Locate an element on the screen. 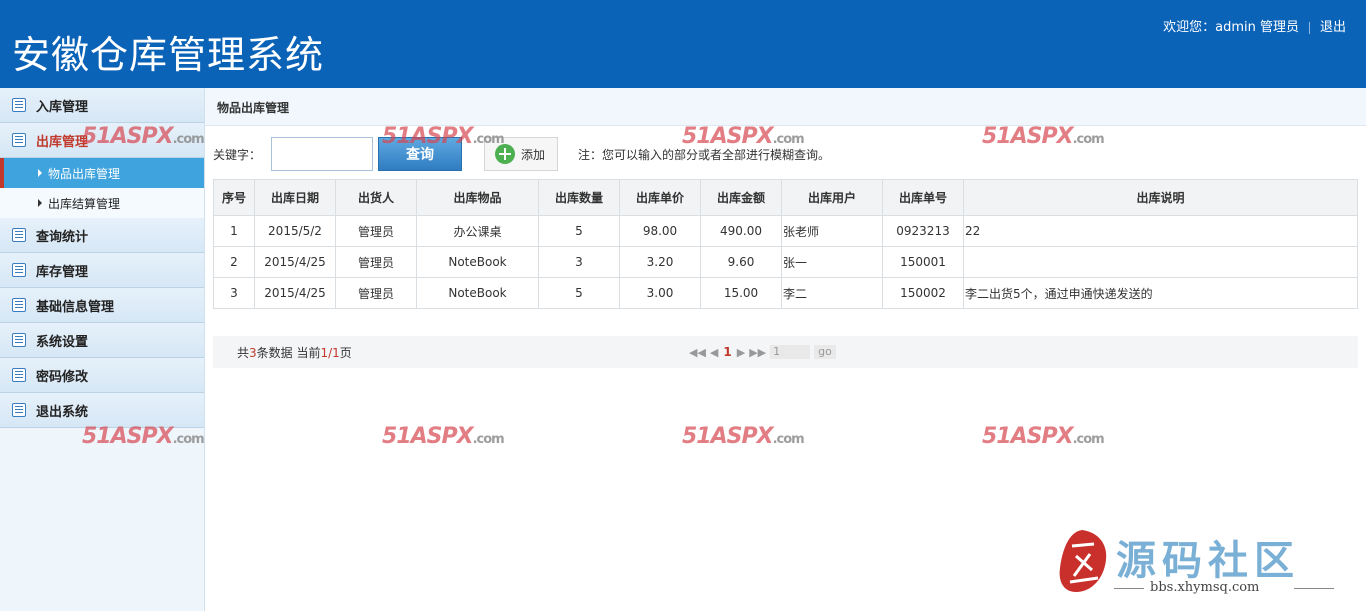  sidebar-item-label: 密码修改 is located at coordinates (62, 377).